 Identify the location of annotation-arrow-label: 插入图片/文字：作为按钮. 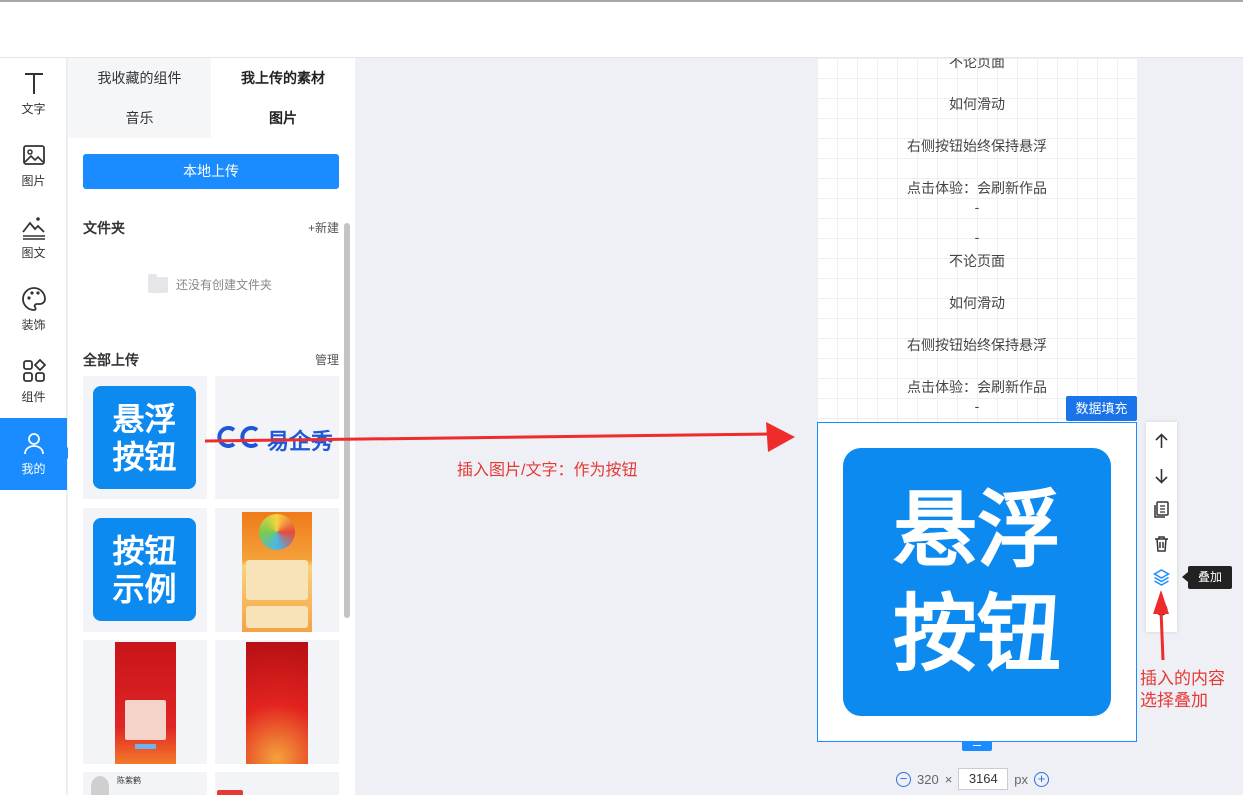
(547, 470).